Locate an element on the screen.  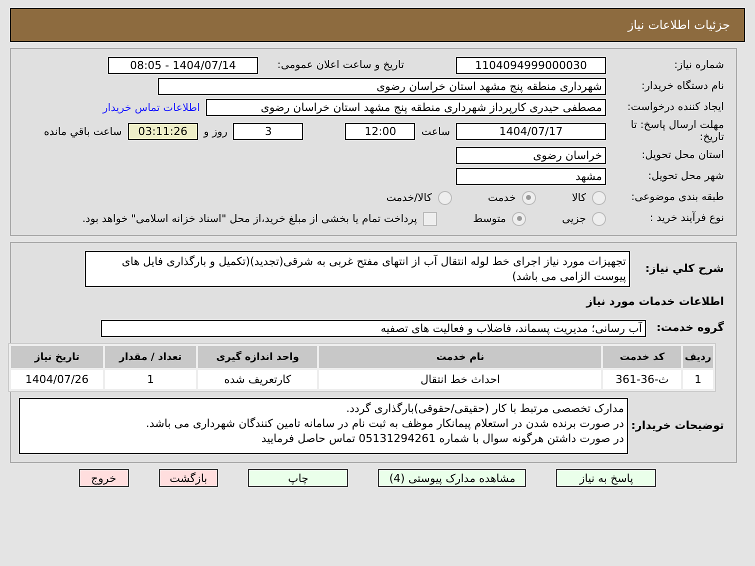
field-label: شرح کلي نیاز: is located at coordinates (684, 269).